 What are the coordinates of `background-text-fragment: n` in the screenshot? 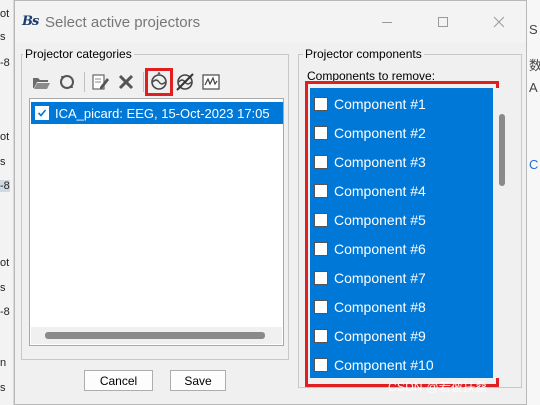 It's located at (3, 363).